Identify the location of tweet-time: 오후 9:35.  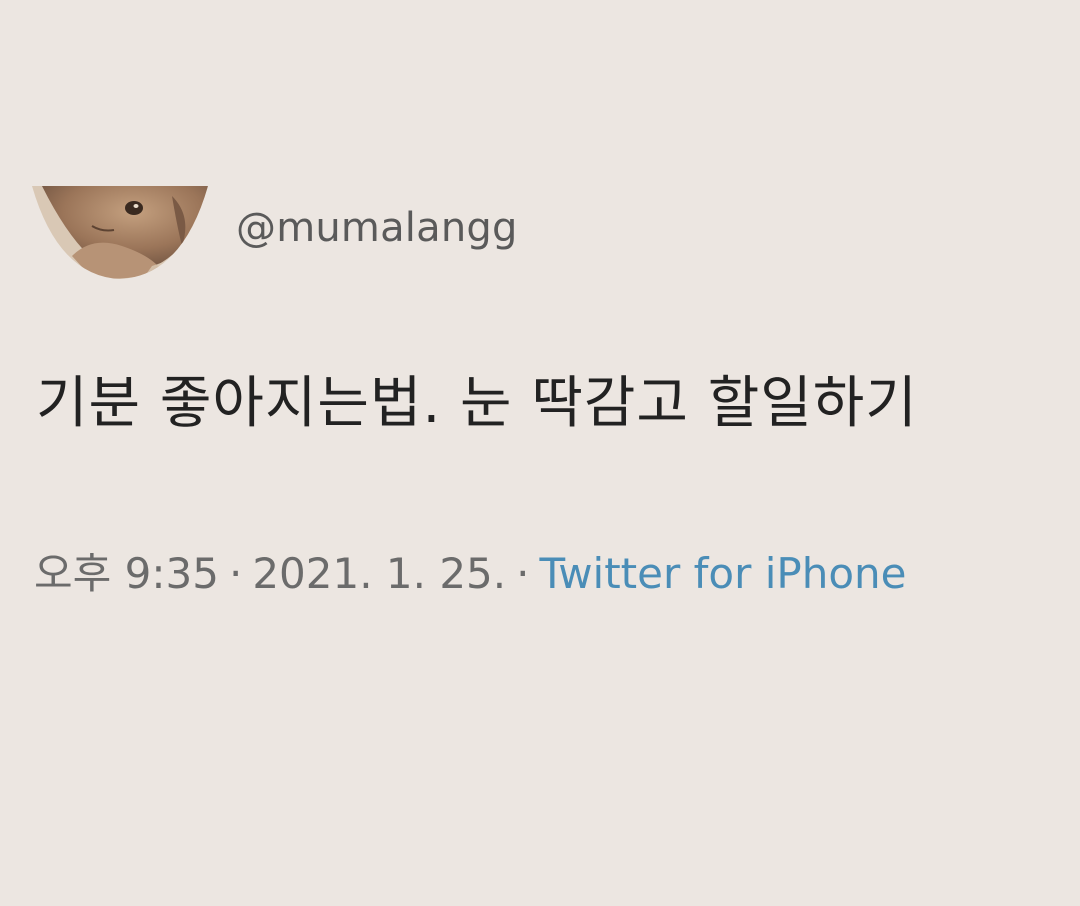
(126, 573).